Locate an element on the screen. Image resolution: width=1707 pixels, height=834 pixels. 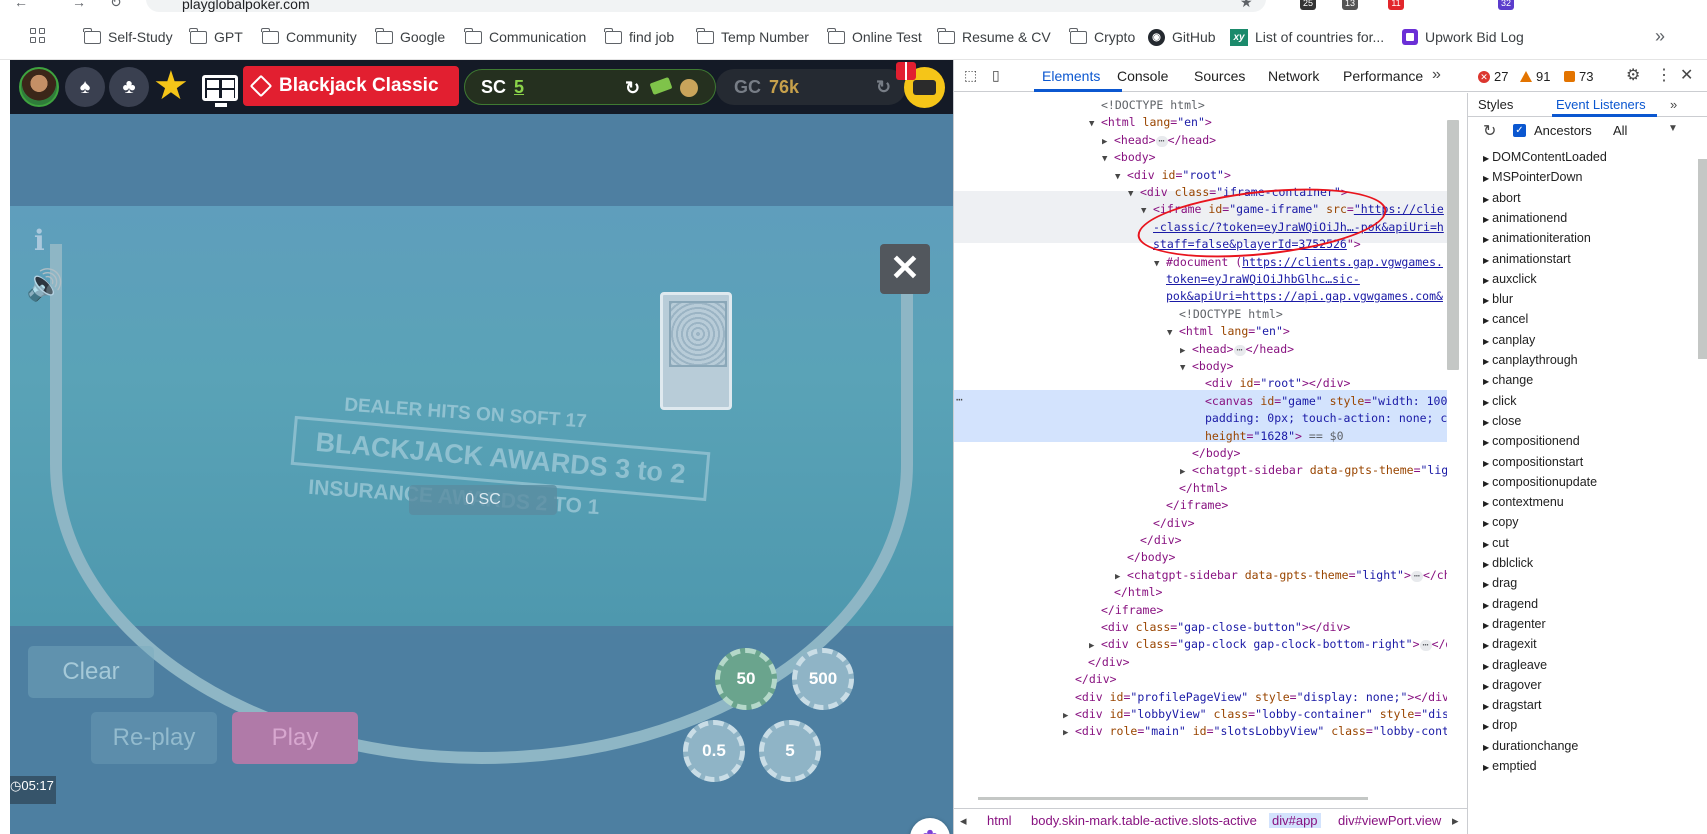
star-icon: ★ is located at coordinates (171, 86).